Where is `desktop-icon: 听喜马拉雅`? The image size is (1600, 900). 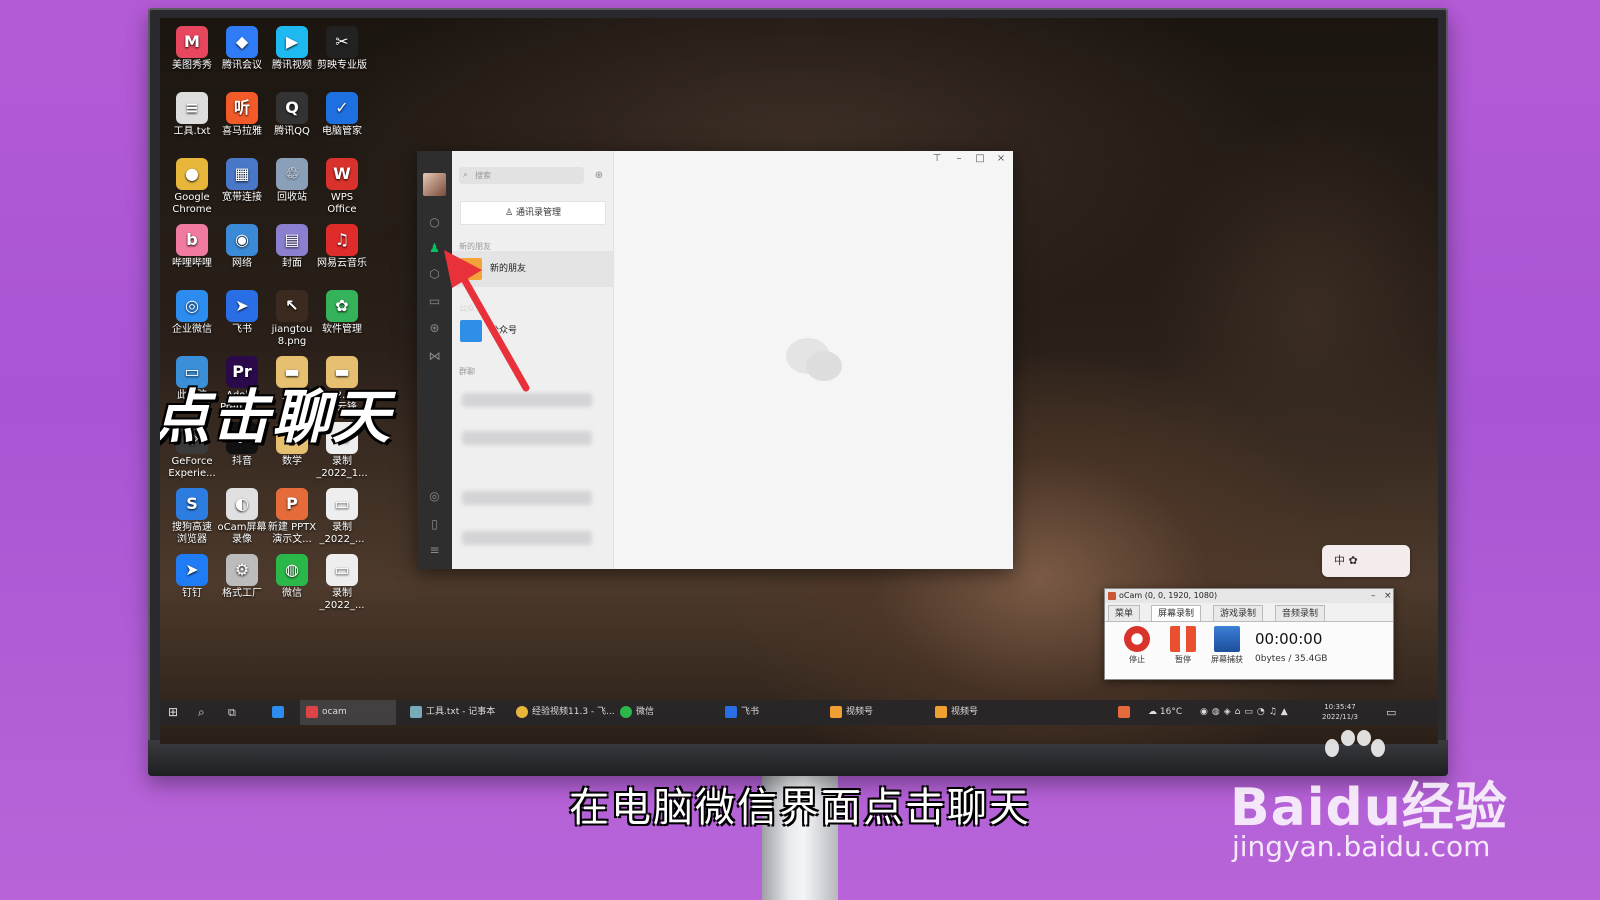
desktop-icon: 听喜马拉雅 is located at coordinates (242, 115).